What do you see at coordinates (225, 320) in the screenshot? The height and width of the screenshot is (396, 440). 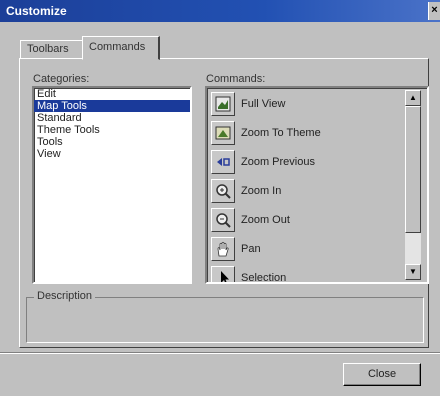 I see `description-group` at bounding box center [225, 320].